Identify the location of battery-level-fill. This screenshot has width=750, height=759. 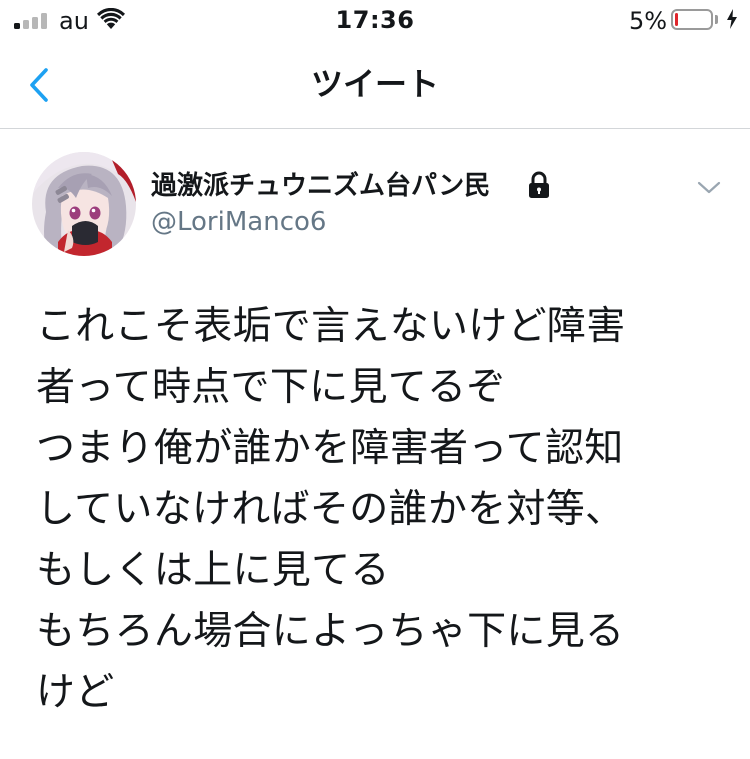
(676, 19).